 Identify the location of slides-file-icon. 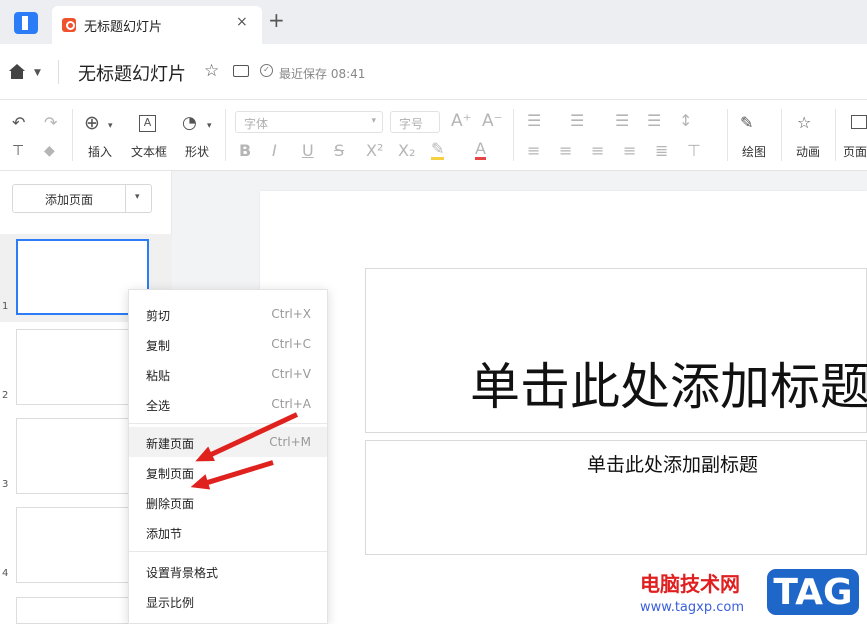
(69, 25).